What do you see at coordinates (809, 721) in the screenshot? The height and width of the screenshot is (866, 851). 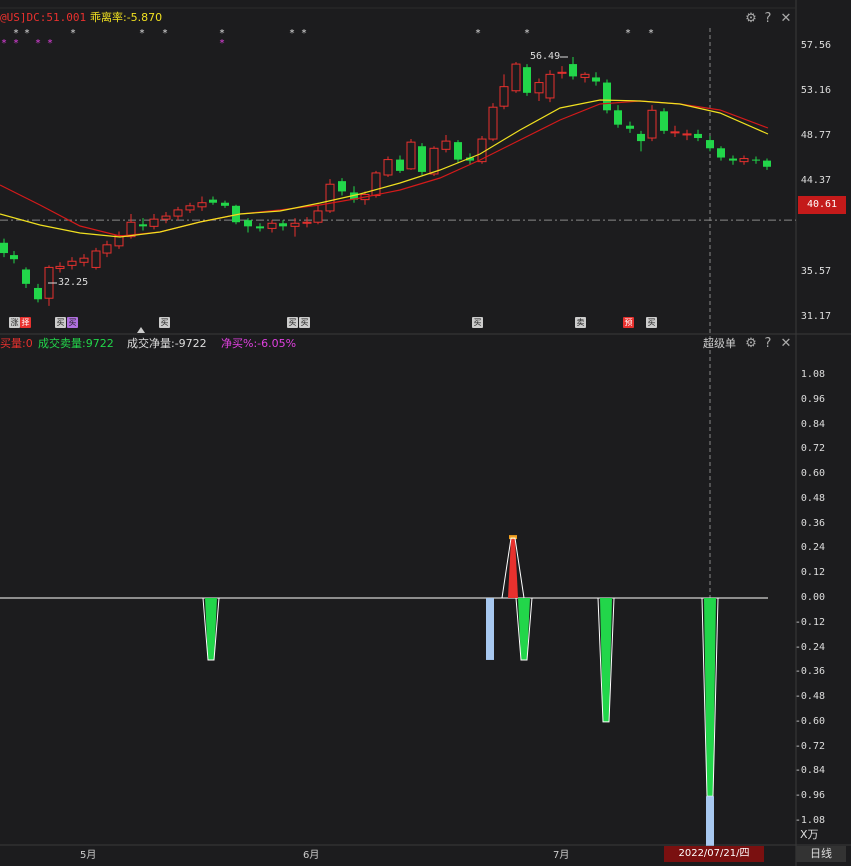 I see `sub-tick-label: -0.60` at bounding box center [809, 721].